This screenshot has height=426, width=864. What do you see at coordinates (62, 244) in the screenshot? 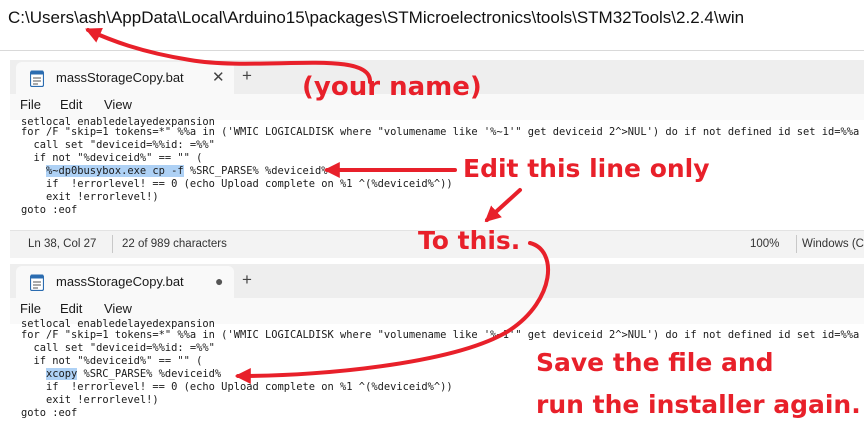
I see `cursor-position: Ln 38, Col 27` at bounding box center [62, 244].